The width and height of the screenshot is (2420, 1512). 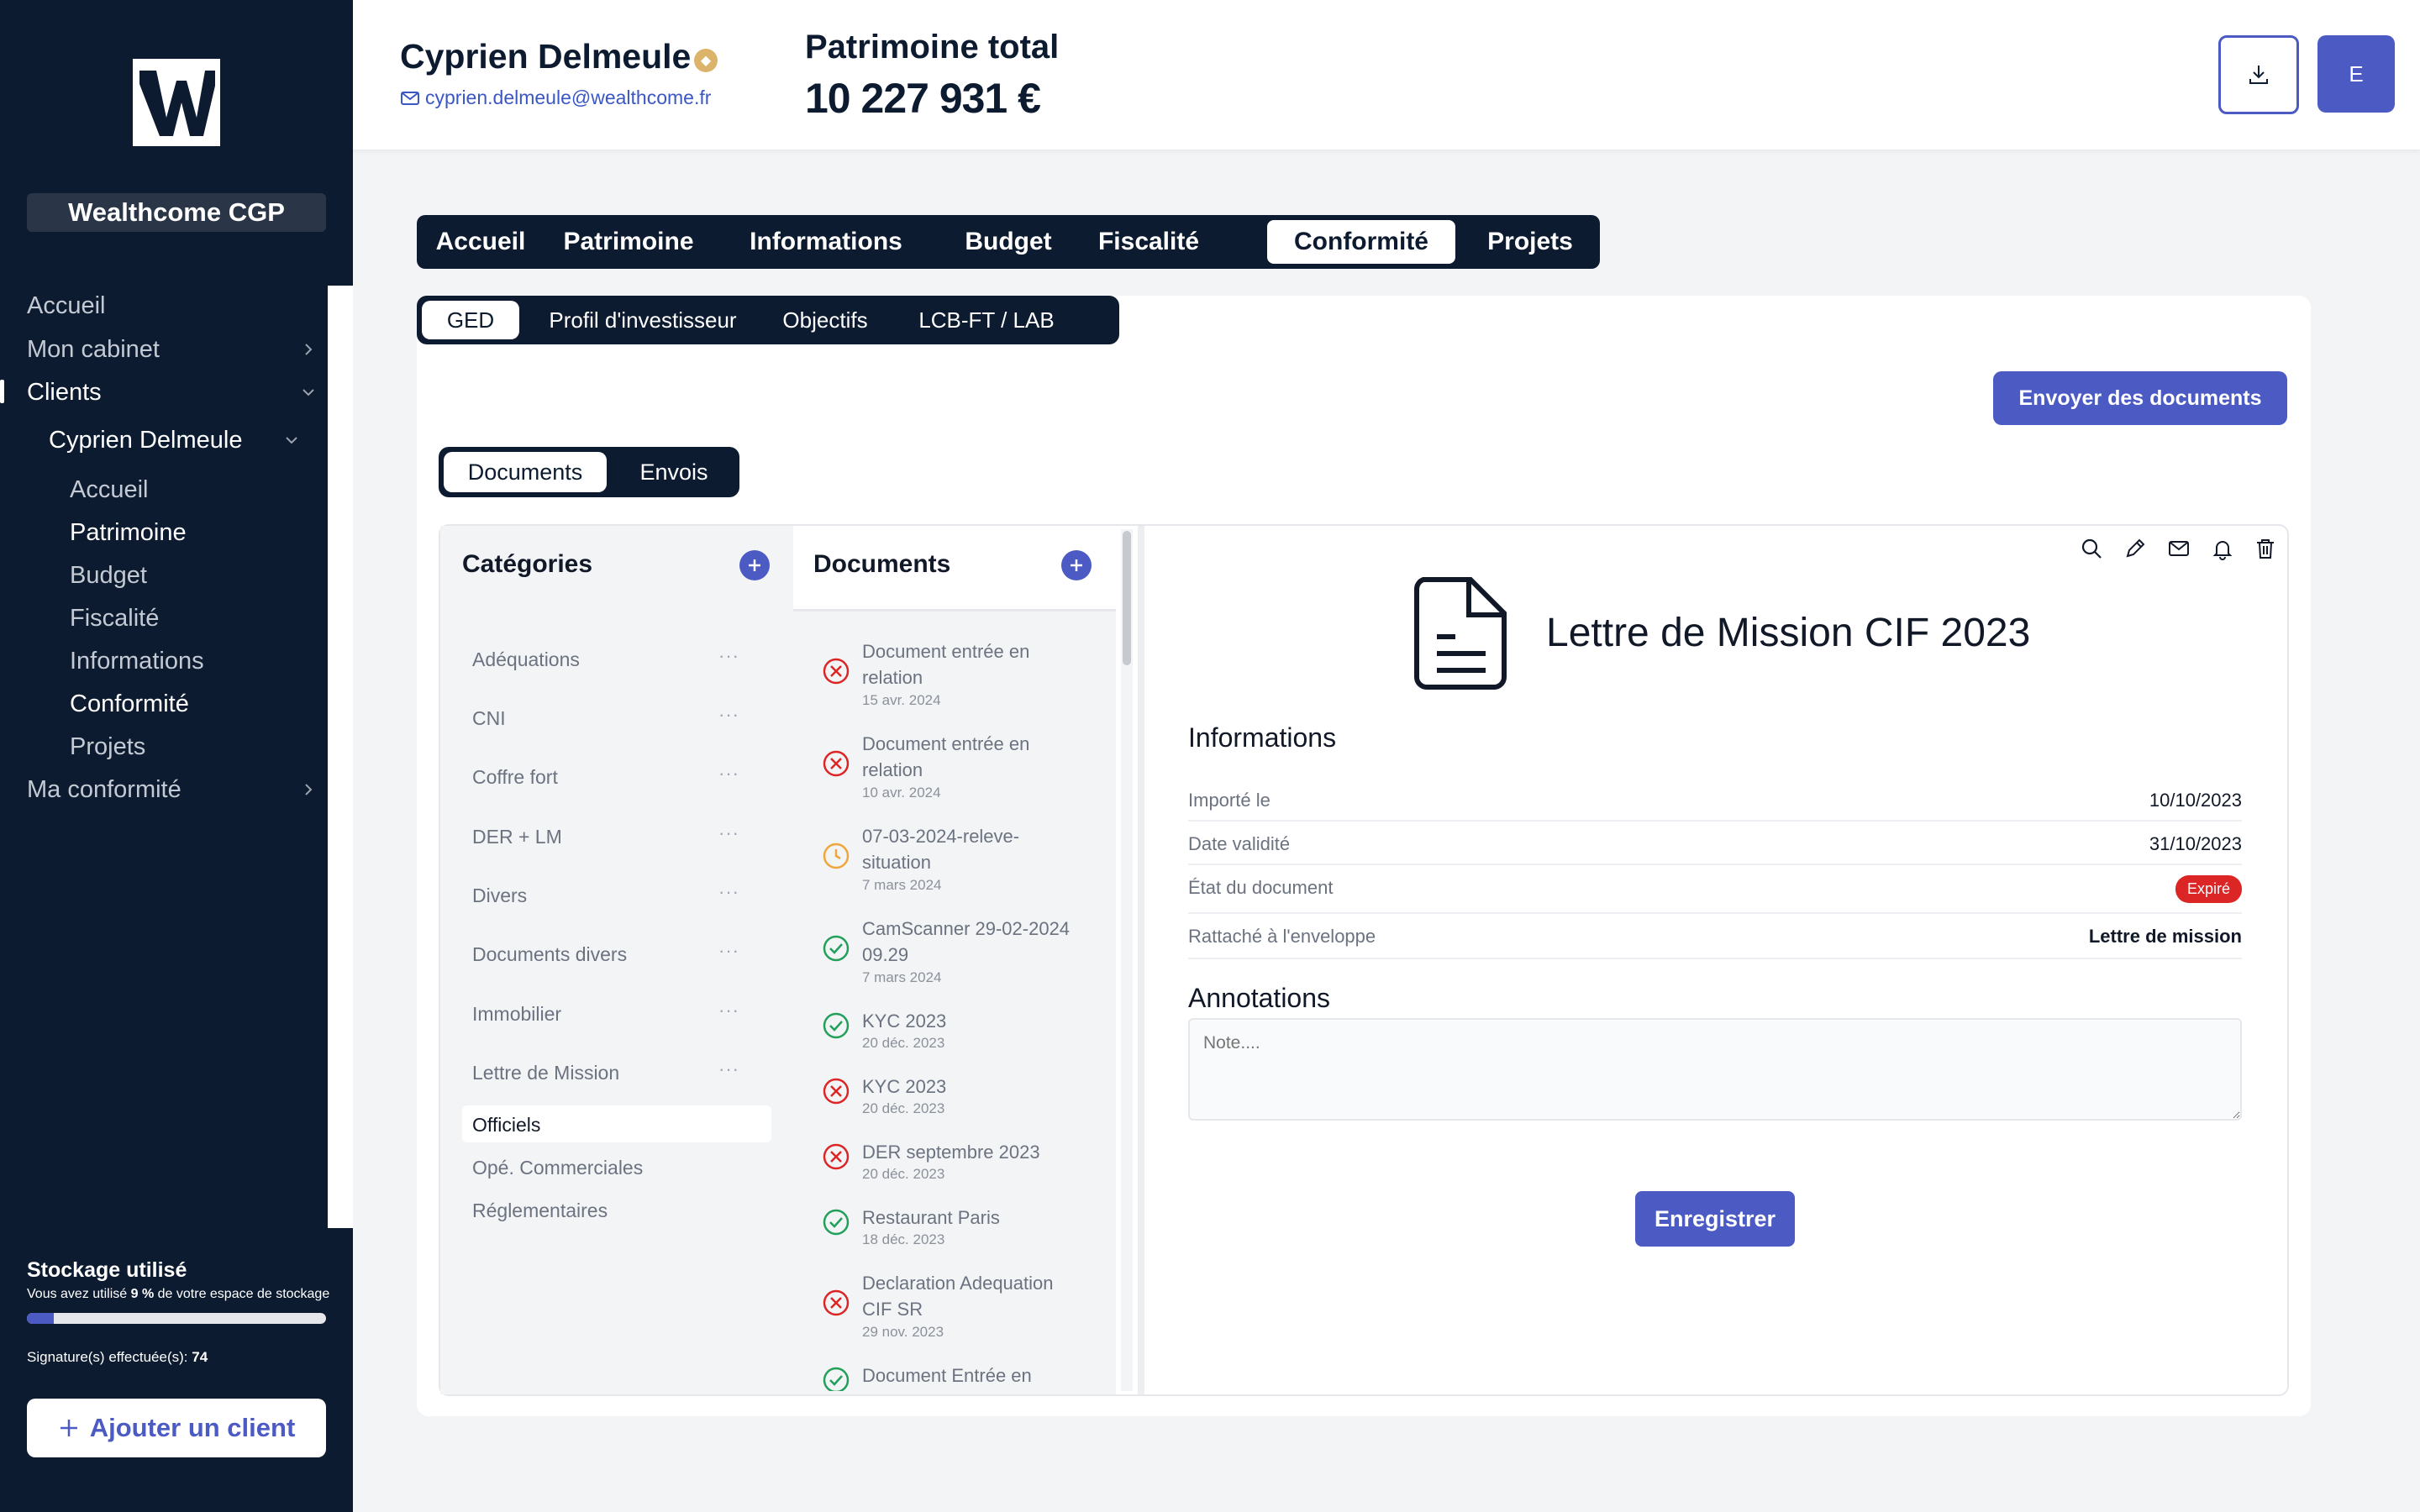 I want to click on document-list-item: Document Entrée en, so click(x=948, y=1376).